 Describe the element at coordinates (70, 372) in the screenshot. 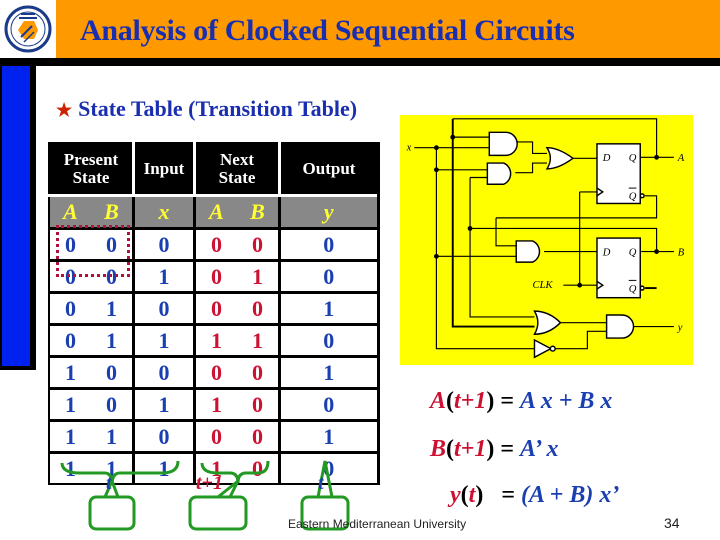

I see `present-a: 1` at that location.